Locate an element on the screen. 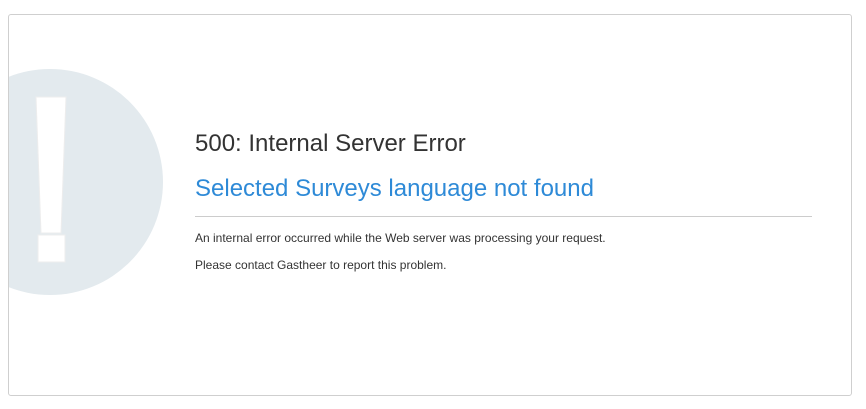  exclamation-circle-icon is located at coordinates (86, 182).